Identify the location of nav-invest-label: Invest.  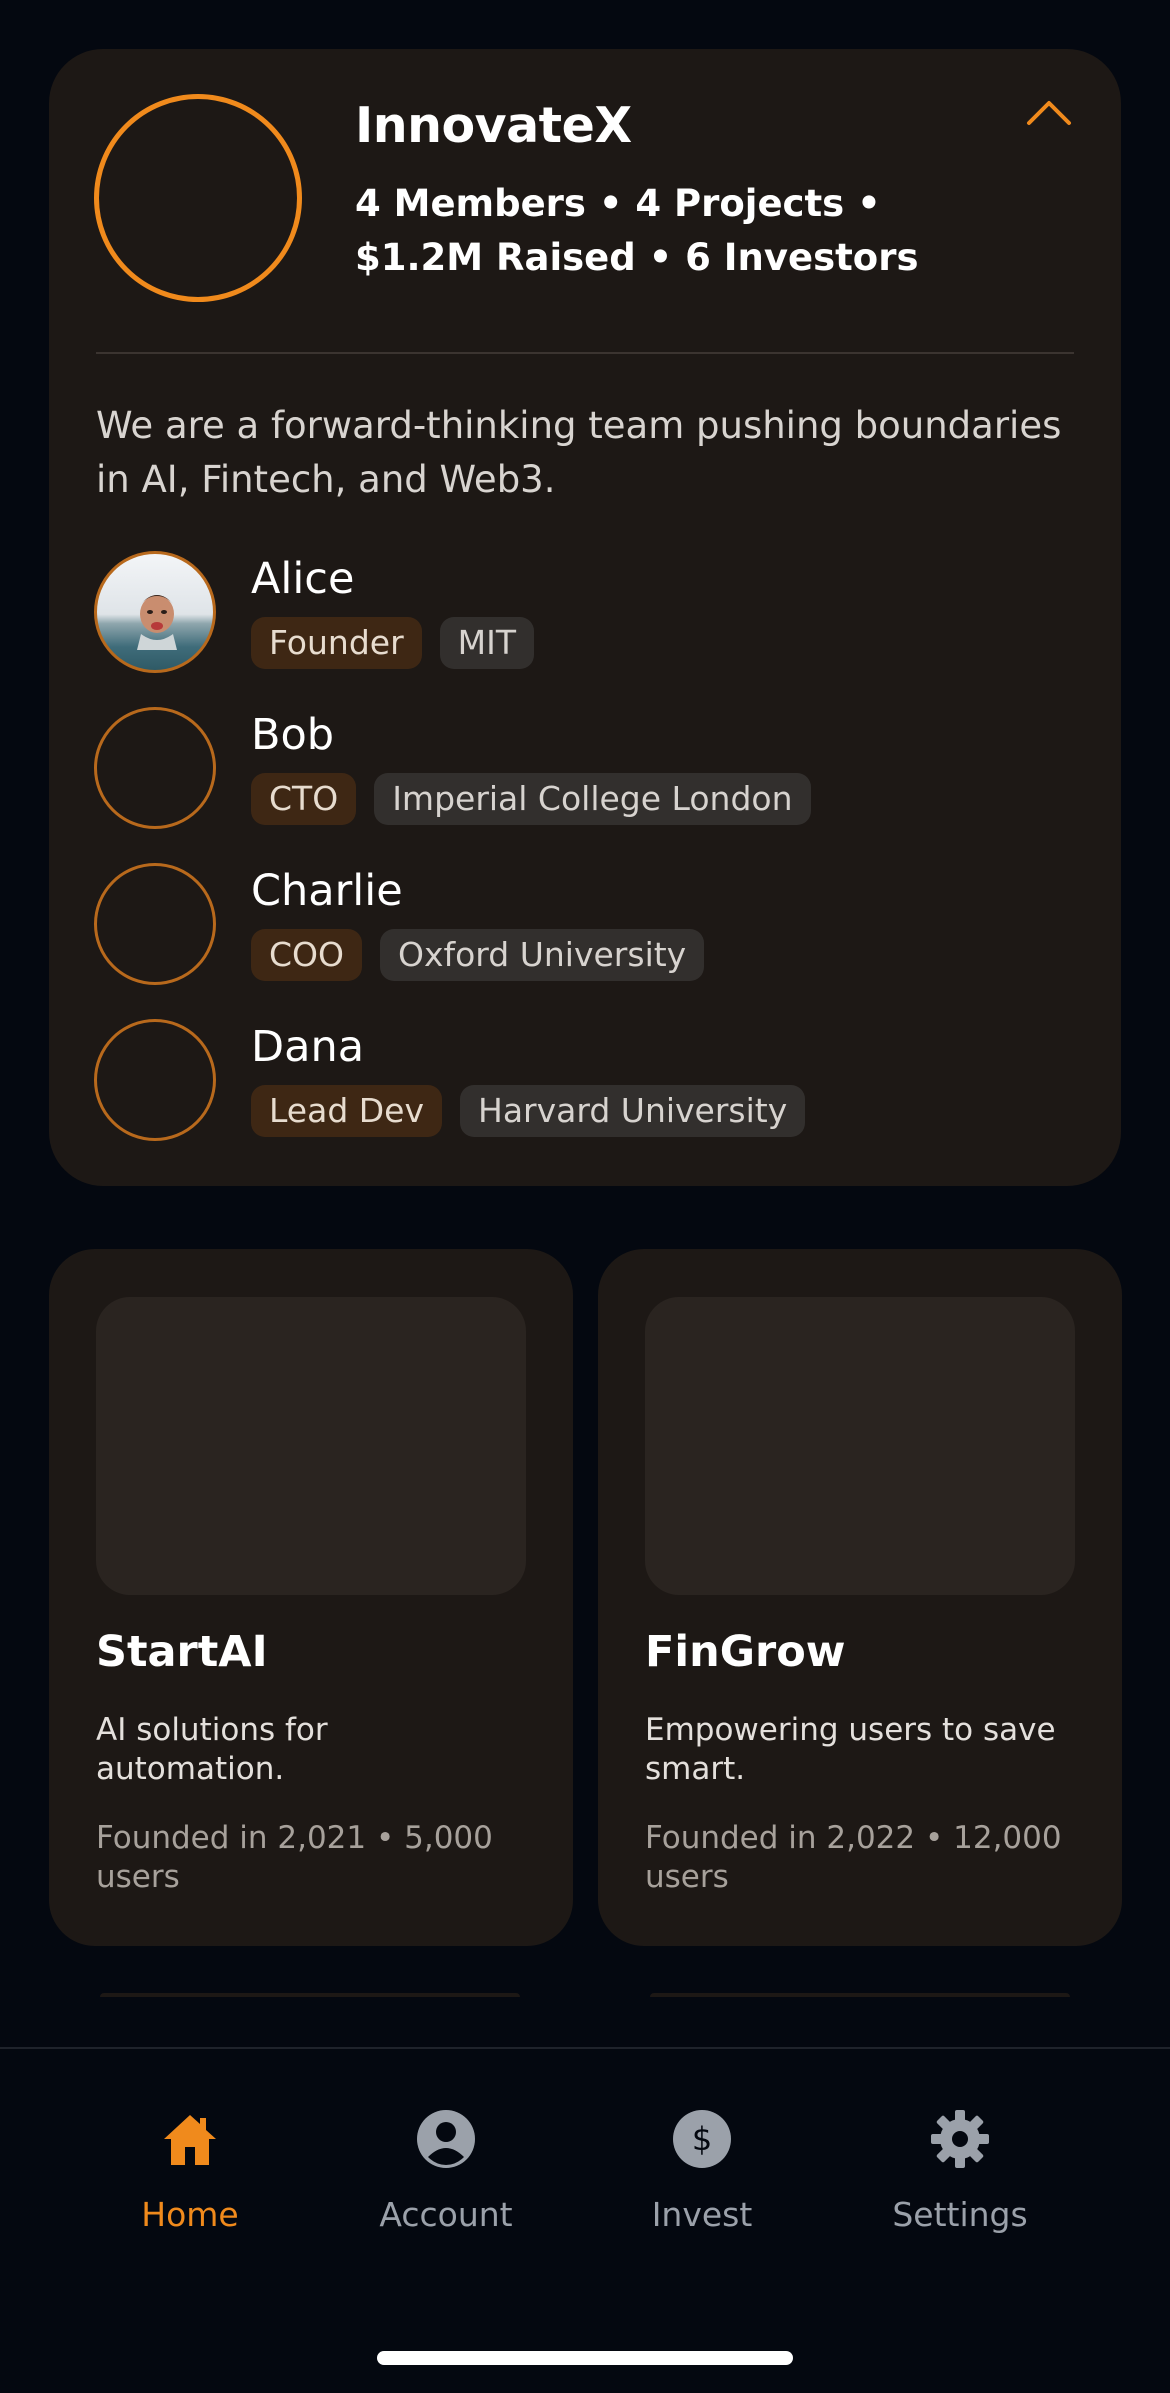
(702, 2214).